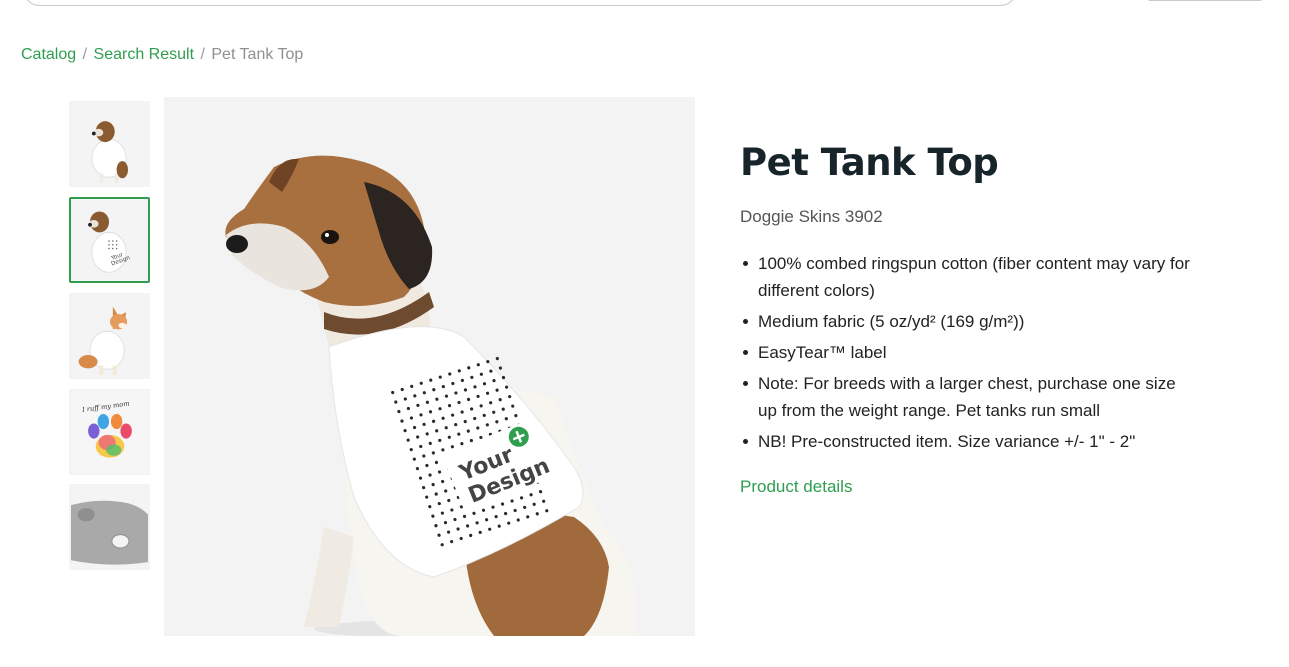 This screenshot has height=667, width=1289. What do you see at coordinates (869, 162) in the screenshot?
I see `product-title: Pet Tank Top` at bounding box center [869, 162].